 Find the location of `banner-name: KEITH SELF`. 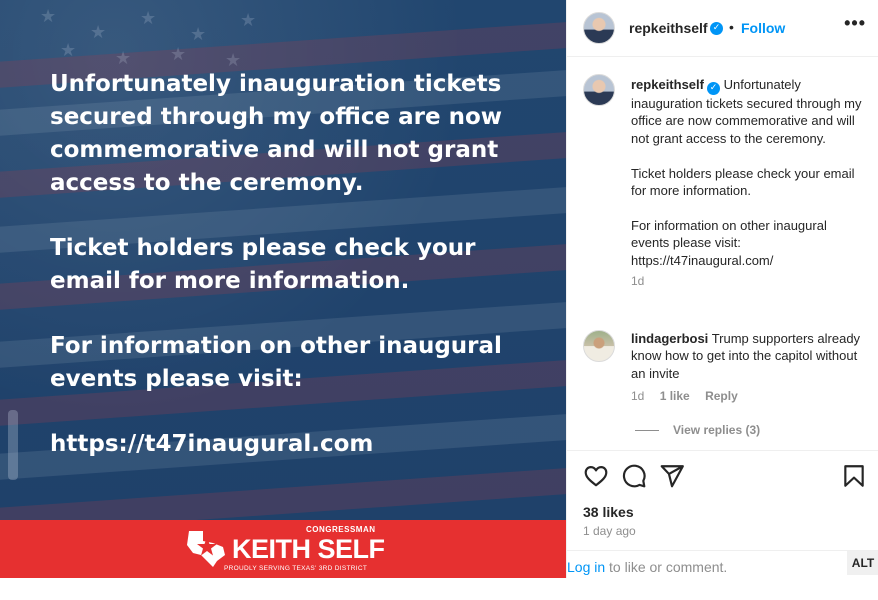

banner-name: KEITH SELF is located at coordinates (308, 549).